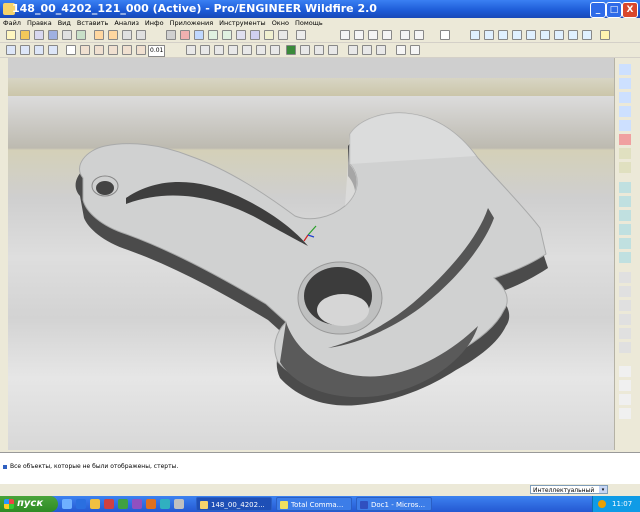 This screenshot has height=512, width=640. Describe the element at coordinates (39, 35) in the screenshot. I see `save-icon` at that location.